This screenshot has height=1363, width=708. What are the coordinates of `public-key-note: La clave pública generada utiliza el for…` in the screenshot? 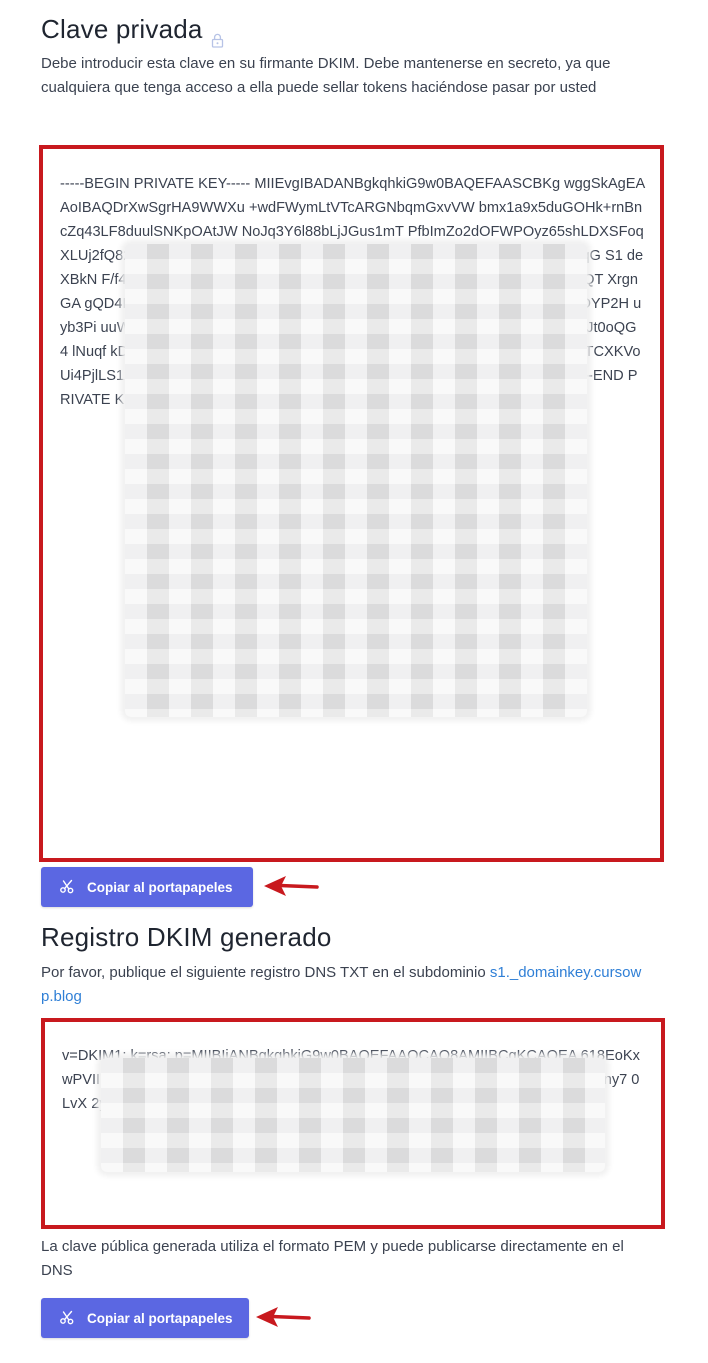 It's located at (332, 1258).